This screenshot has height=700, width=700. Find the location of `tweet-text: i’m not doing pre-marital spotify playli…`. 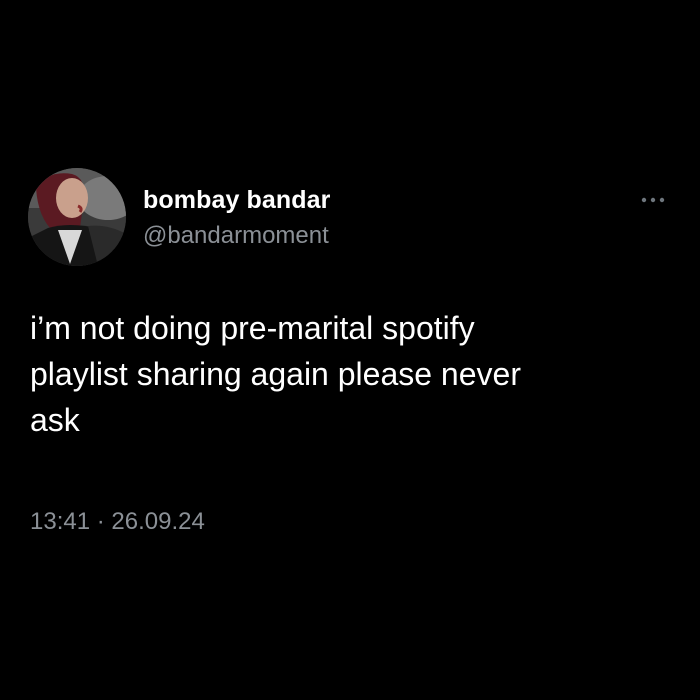

tweet-text: i’m not doing pre-marital spotify playli… is located at coordinates (275, 374).